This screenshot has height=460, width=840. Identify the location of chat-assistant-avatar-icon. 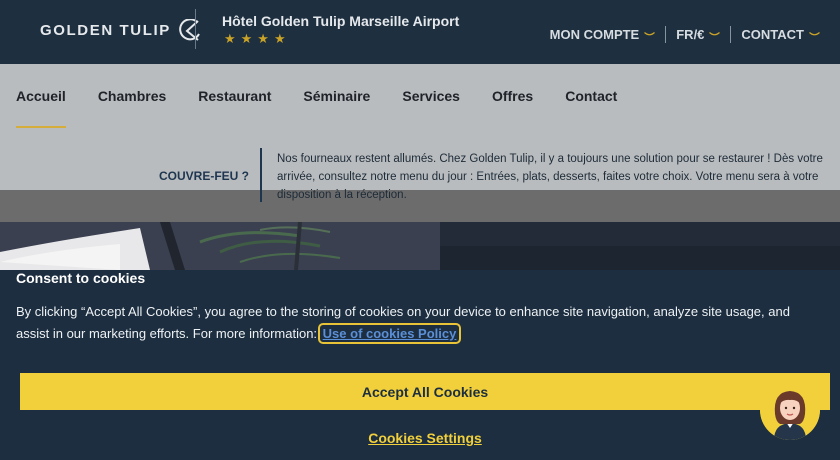
(790, 410).